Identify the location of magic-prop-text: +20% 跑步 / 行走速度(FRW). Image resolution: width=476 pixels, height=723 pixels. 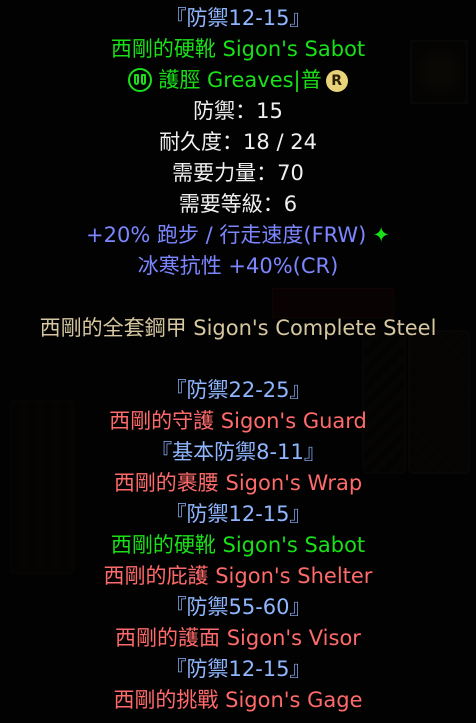
(226, 235).